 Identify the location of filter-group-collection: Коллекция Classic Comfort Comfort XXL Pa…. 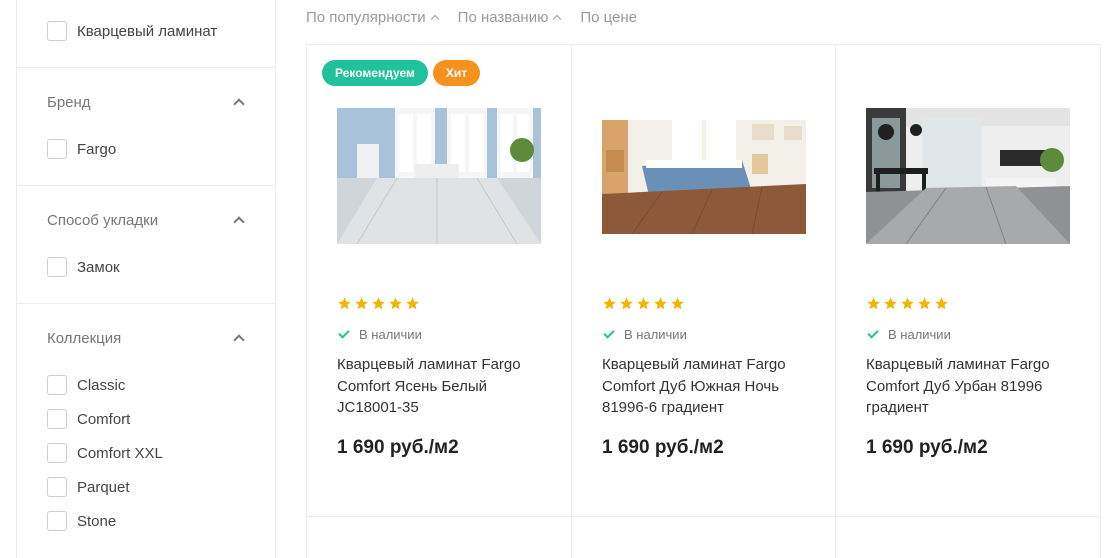
(146, 431).